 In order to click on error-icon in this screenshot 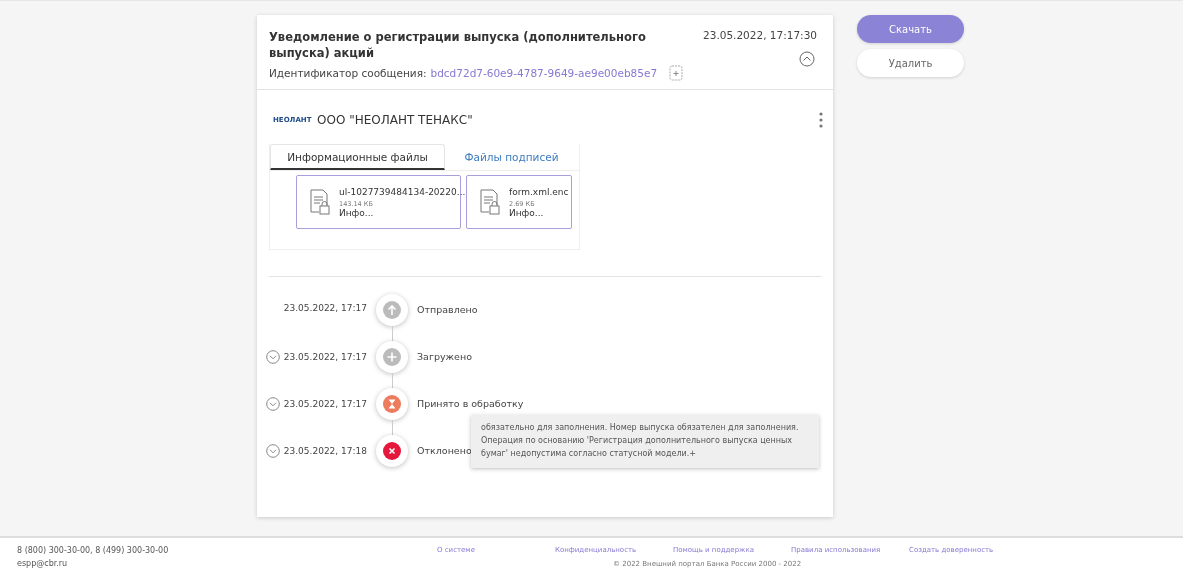, I will do `click(392, 451)`.